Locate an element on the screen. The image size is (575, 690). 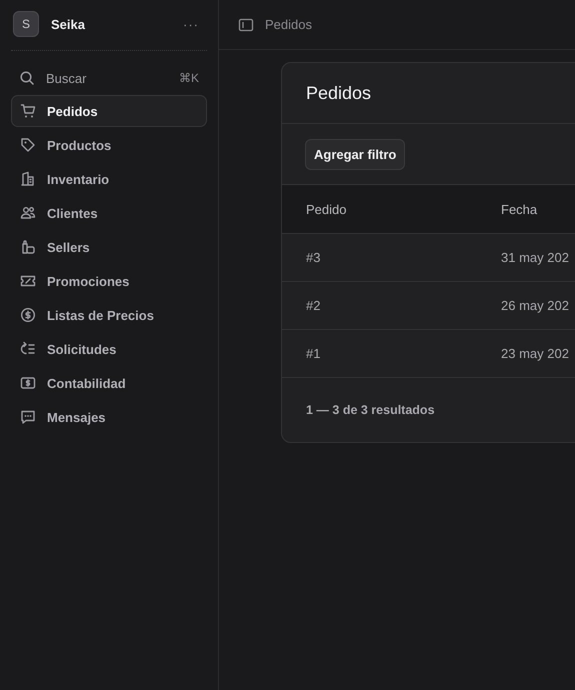
users-icon is located at coordinates (28, 213).